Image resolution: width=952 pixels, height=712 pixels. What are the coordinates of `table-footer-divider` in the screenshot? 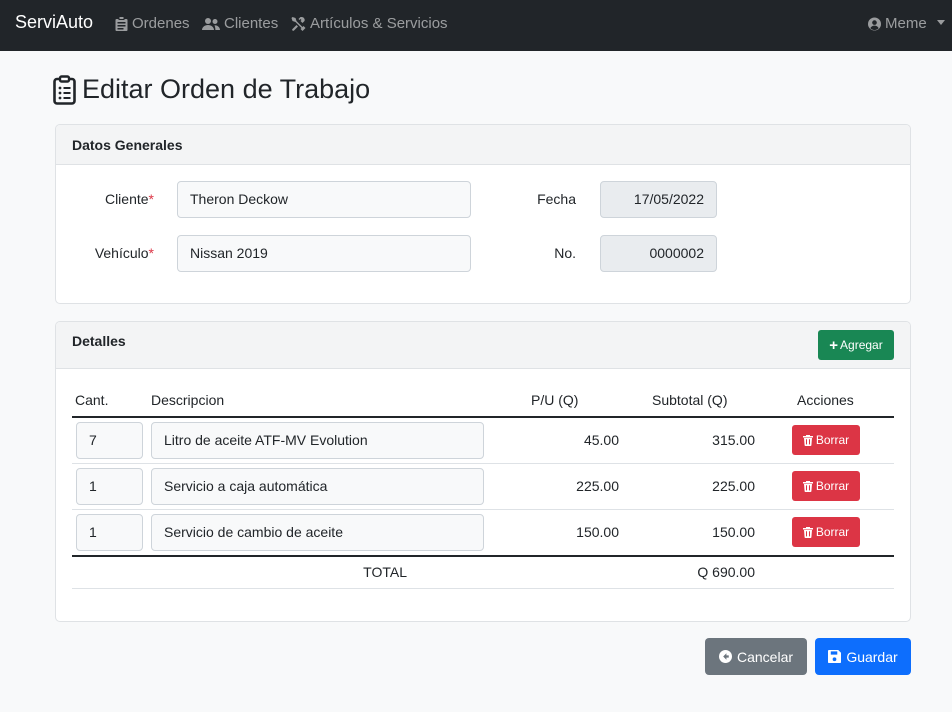 It's located at (483, 556).